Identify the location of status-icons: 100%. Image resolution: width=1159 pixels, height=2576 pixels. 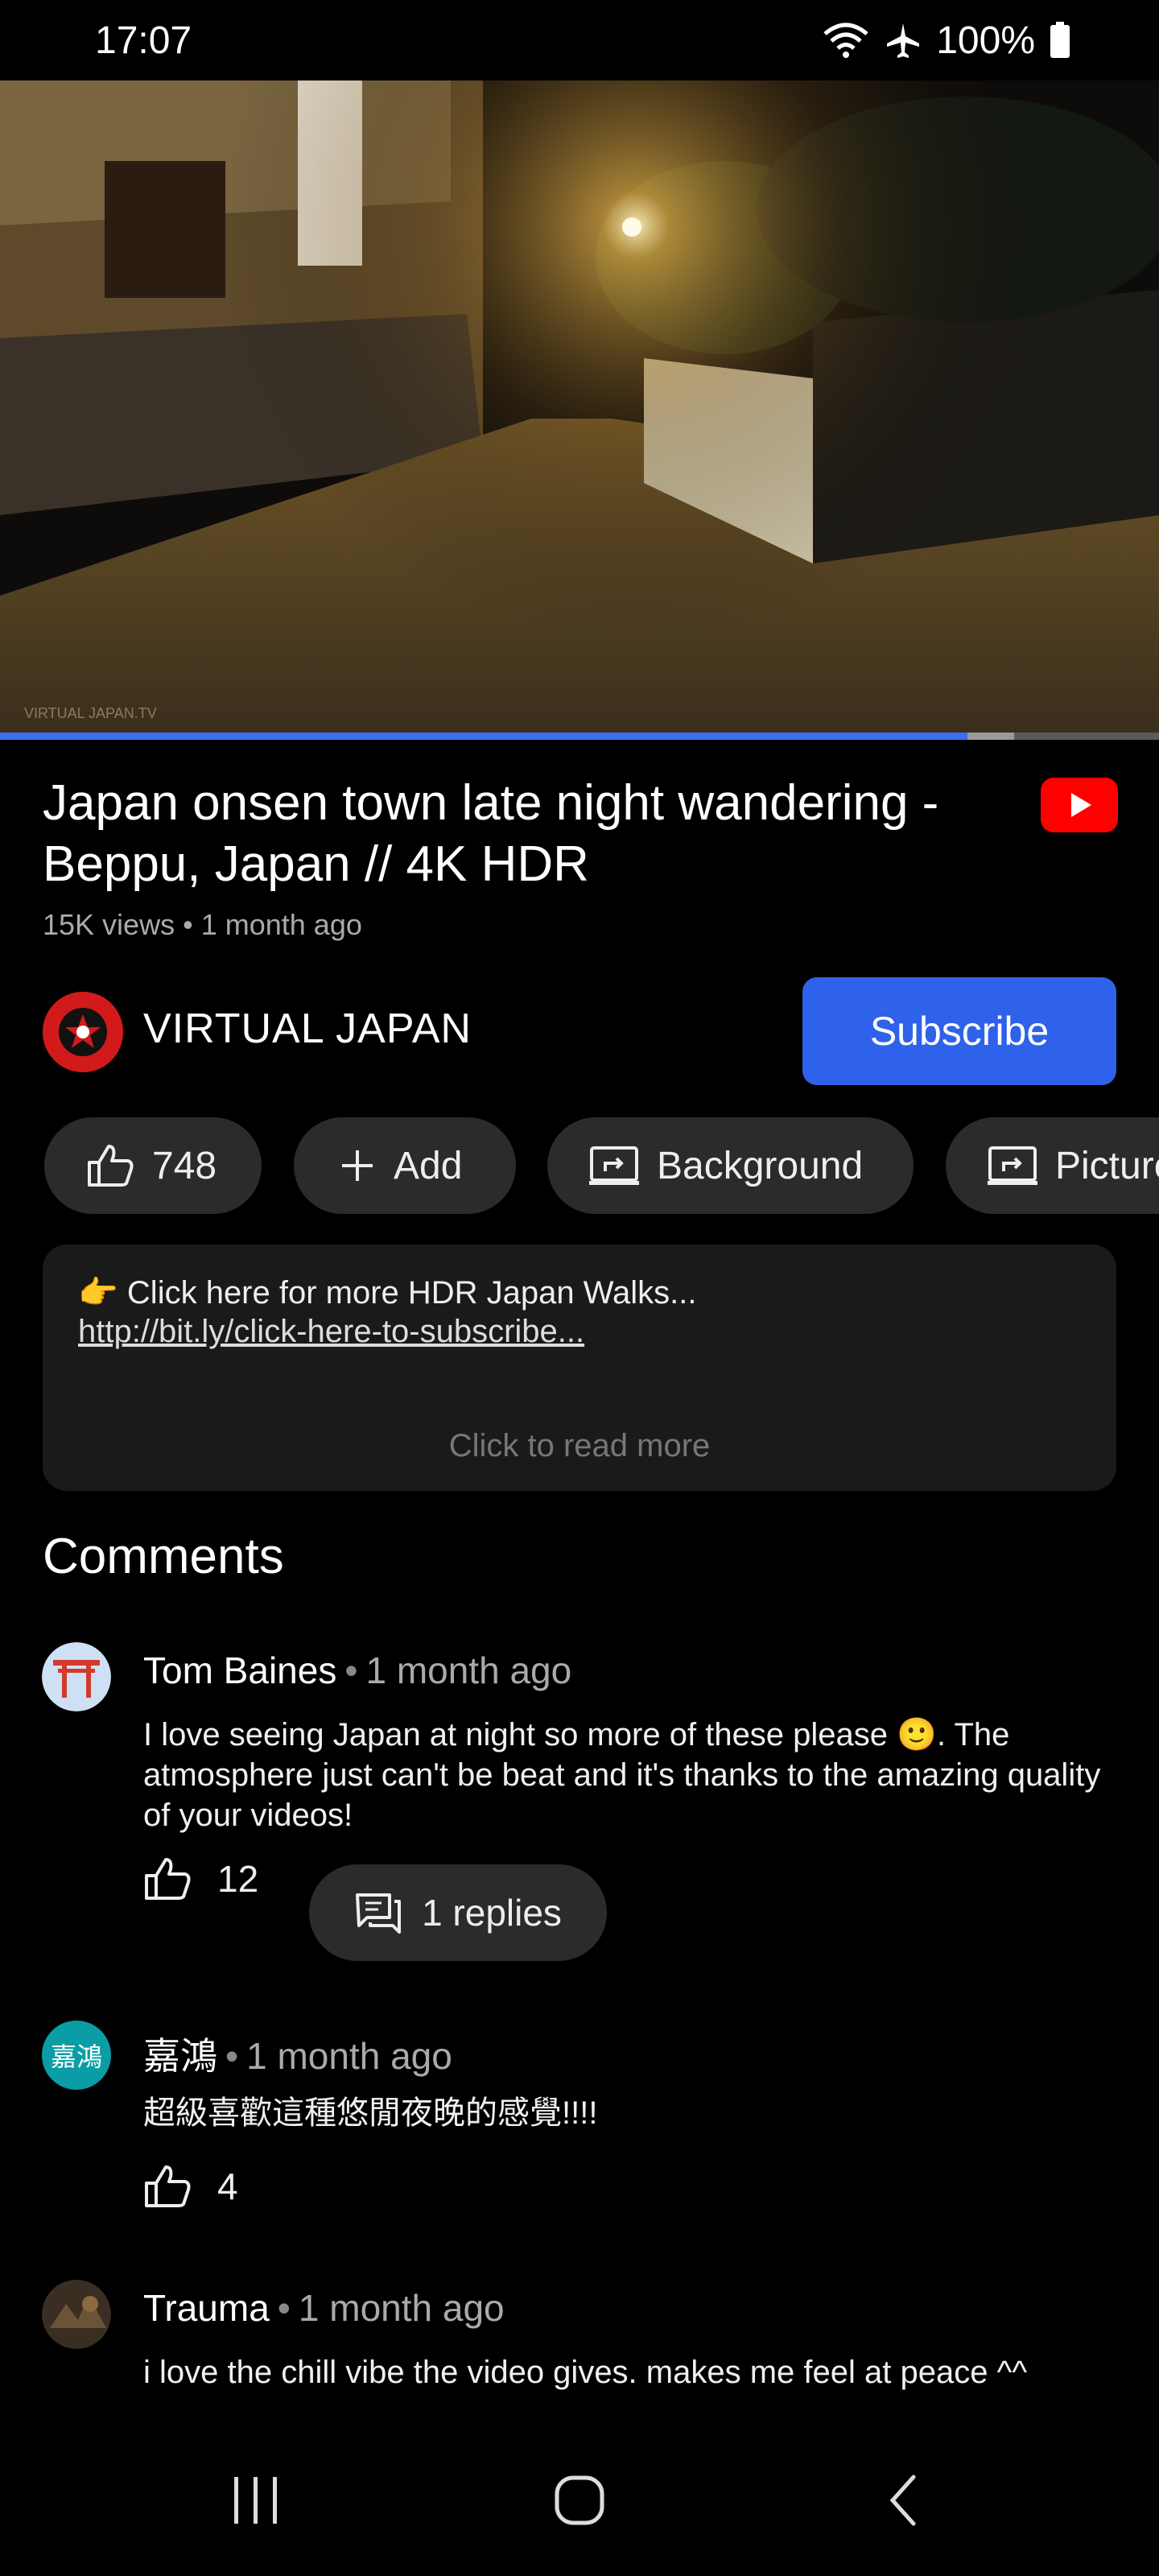
(946, 41).